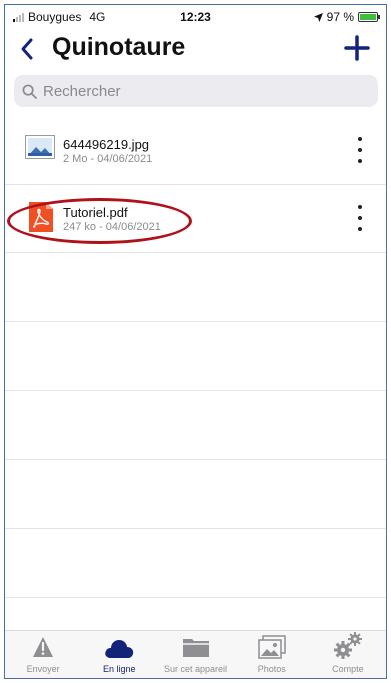 The height and width of the screenshot is (683, 391). I want to click on tab-sur-cet-appareil: Sur cet appareil, so click(195, 654).